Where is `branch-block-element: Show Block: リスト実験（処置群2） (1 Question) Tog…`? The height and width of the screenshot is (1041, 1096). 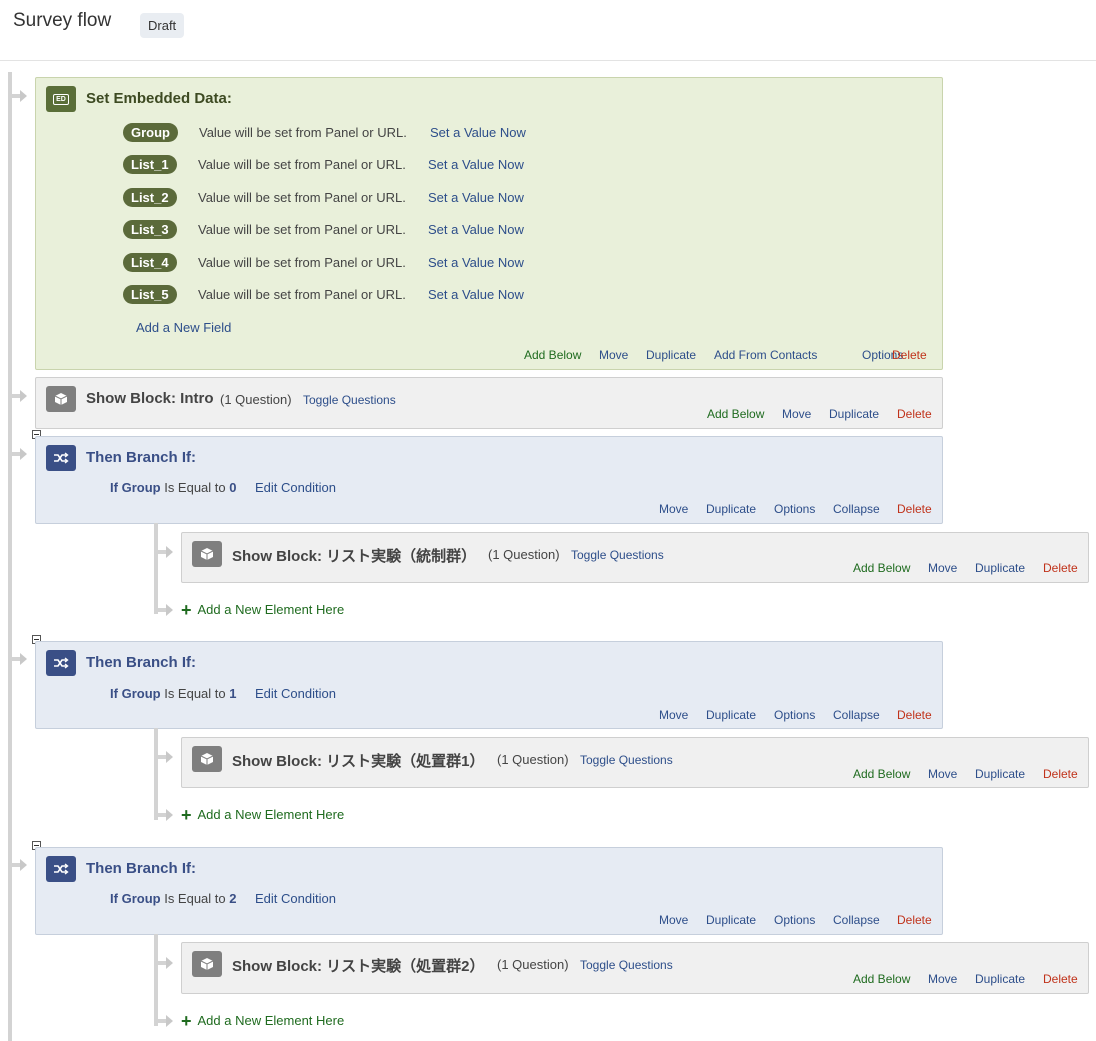 branch-block-element: Show Block: リスト実験（処置群2） (1 Question) Tog… is located at coordinates (635, 968).